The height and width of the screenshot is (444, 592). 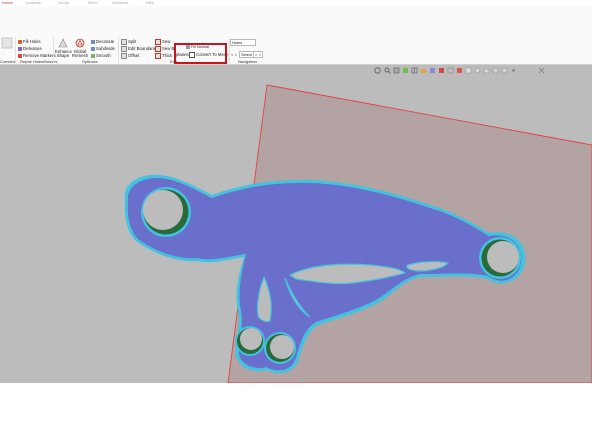 What do you see at coordinates (124, 49) in the screenshot?
I see `edit-boundaries-icon` at bounding box center [124, 49].